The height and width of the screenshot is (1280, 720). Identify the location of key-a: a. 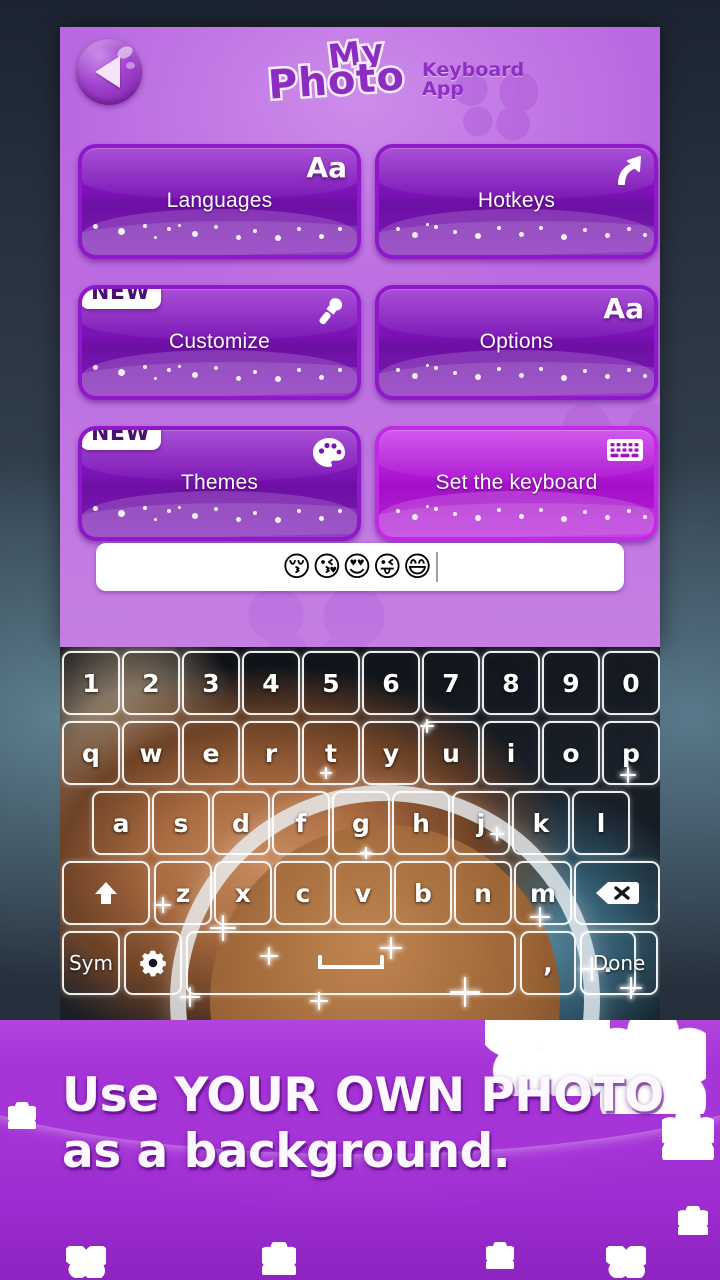
(121, 823).